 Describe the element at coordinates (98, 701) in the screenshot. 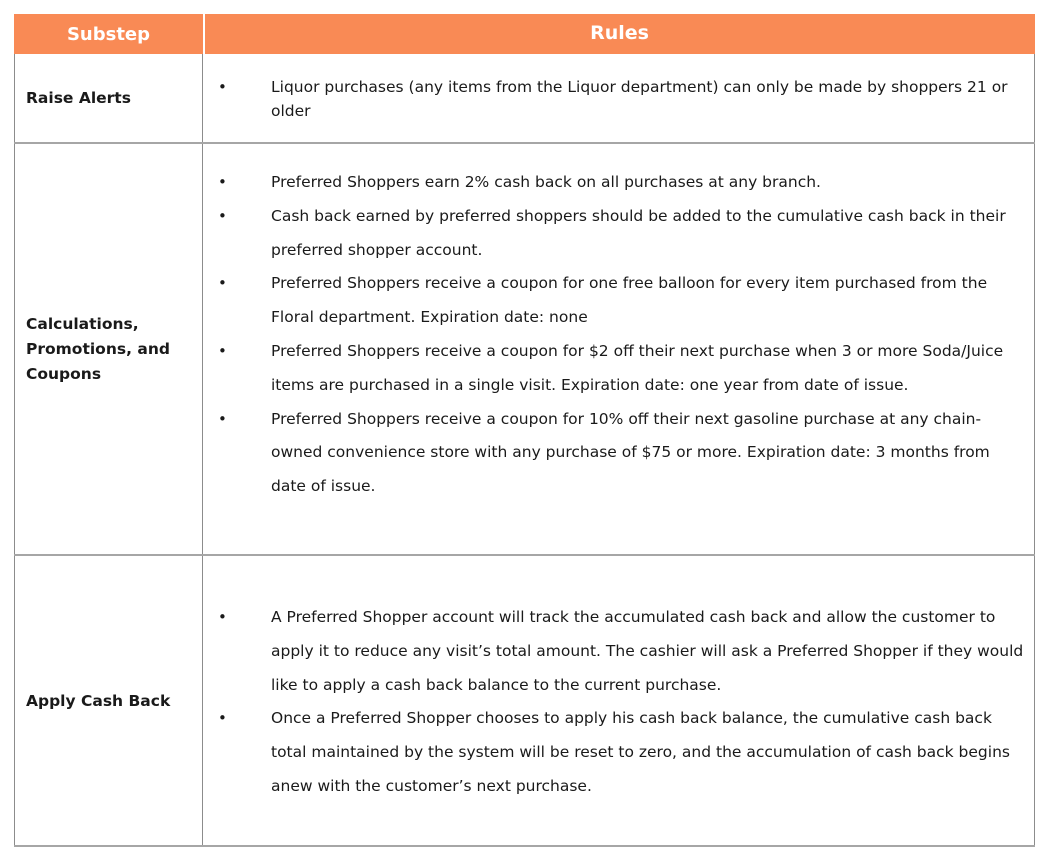

I see `substep-label: Apply Cash Back` at that location.